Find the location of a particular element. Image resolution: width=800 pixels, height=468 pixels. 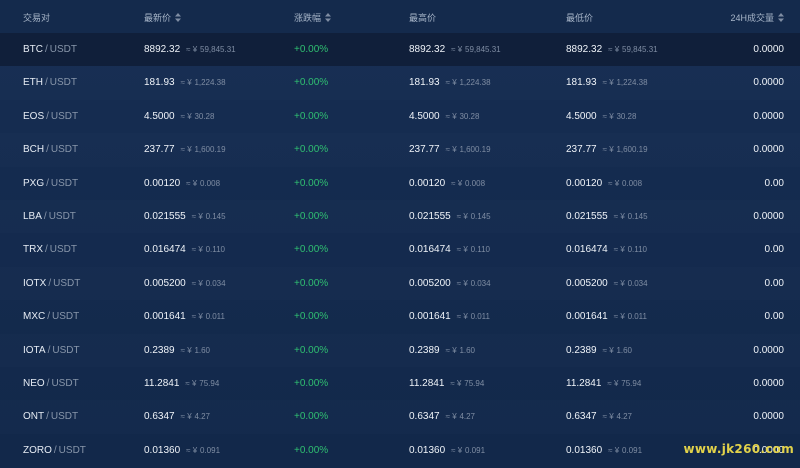

low-price-cell: 0.6347 ≈ ¥ 4.27 is located at coordinates (599, 417).